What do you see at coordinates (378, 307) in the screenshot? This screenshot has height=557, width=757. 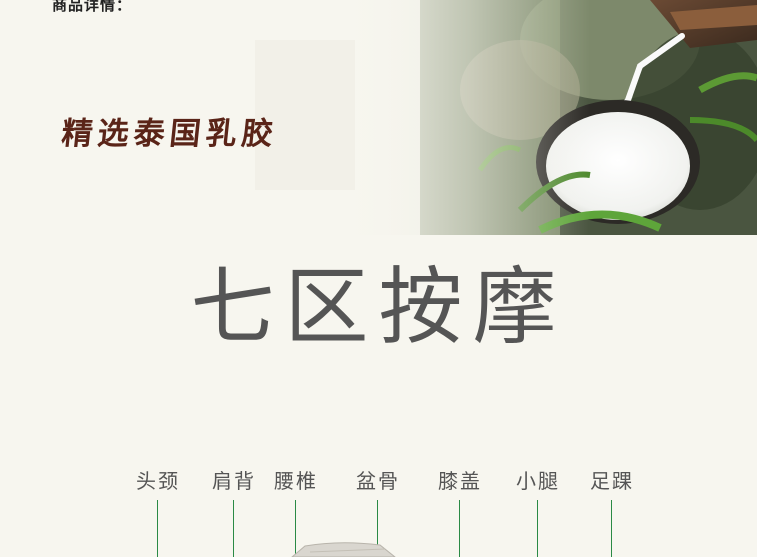 I see `headline: 七区按摩` at bounding box center [378, 307].